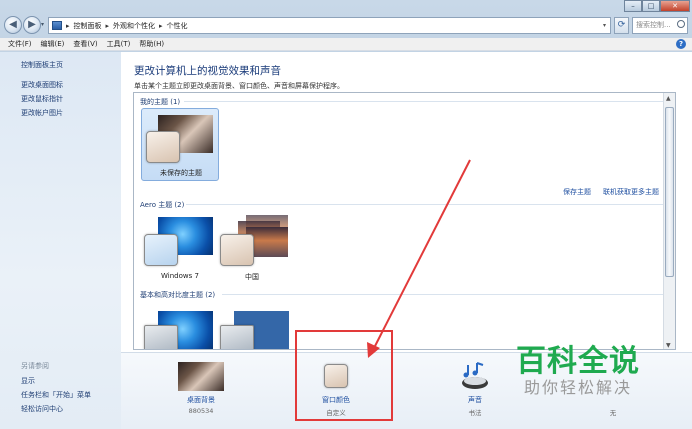  I want to click on see-also-heading: 另请参阅, so click(35, 366).